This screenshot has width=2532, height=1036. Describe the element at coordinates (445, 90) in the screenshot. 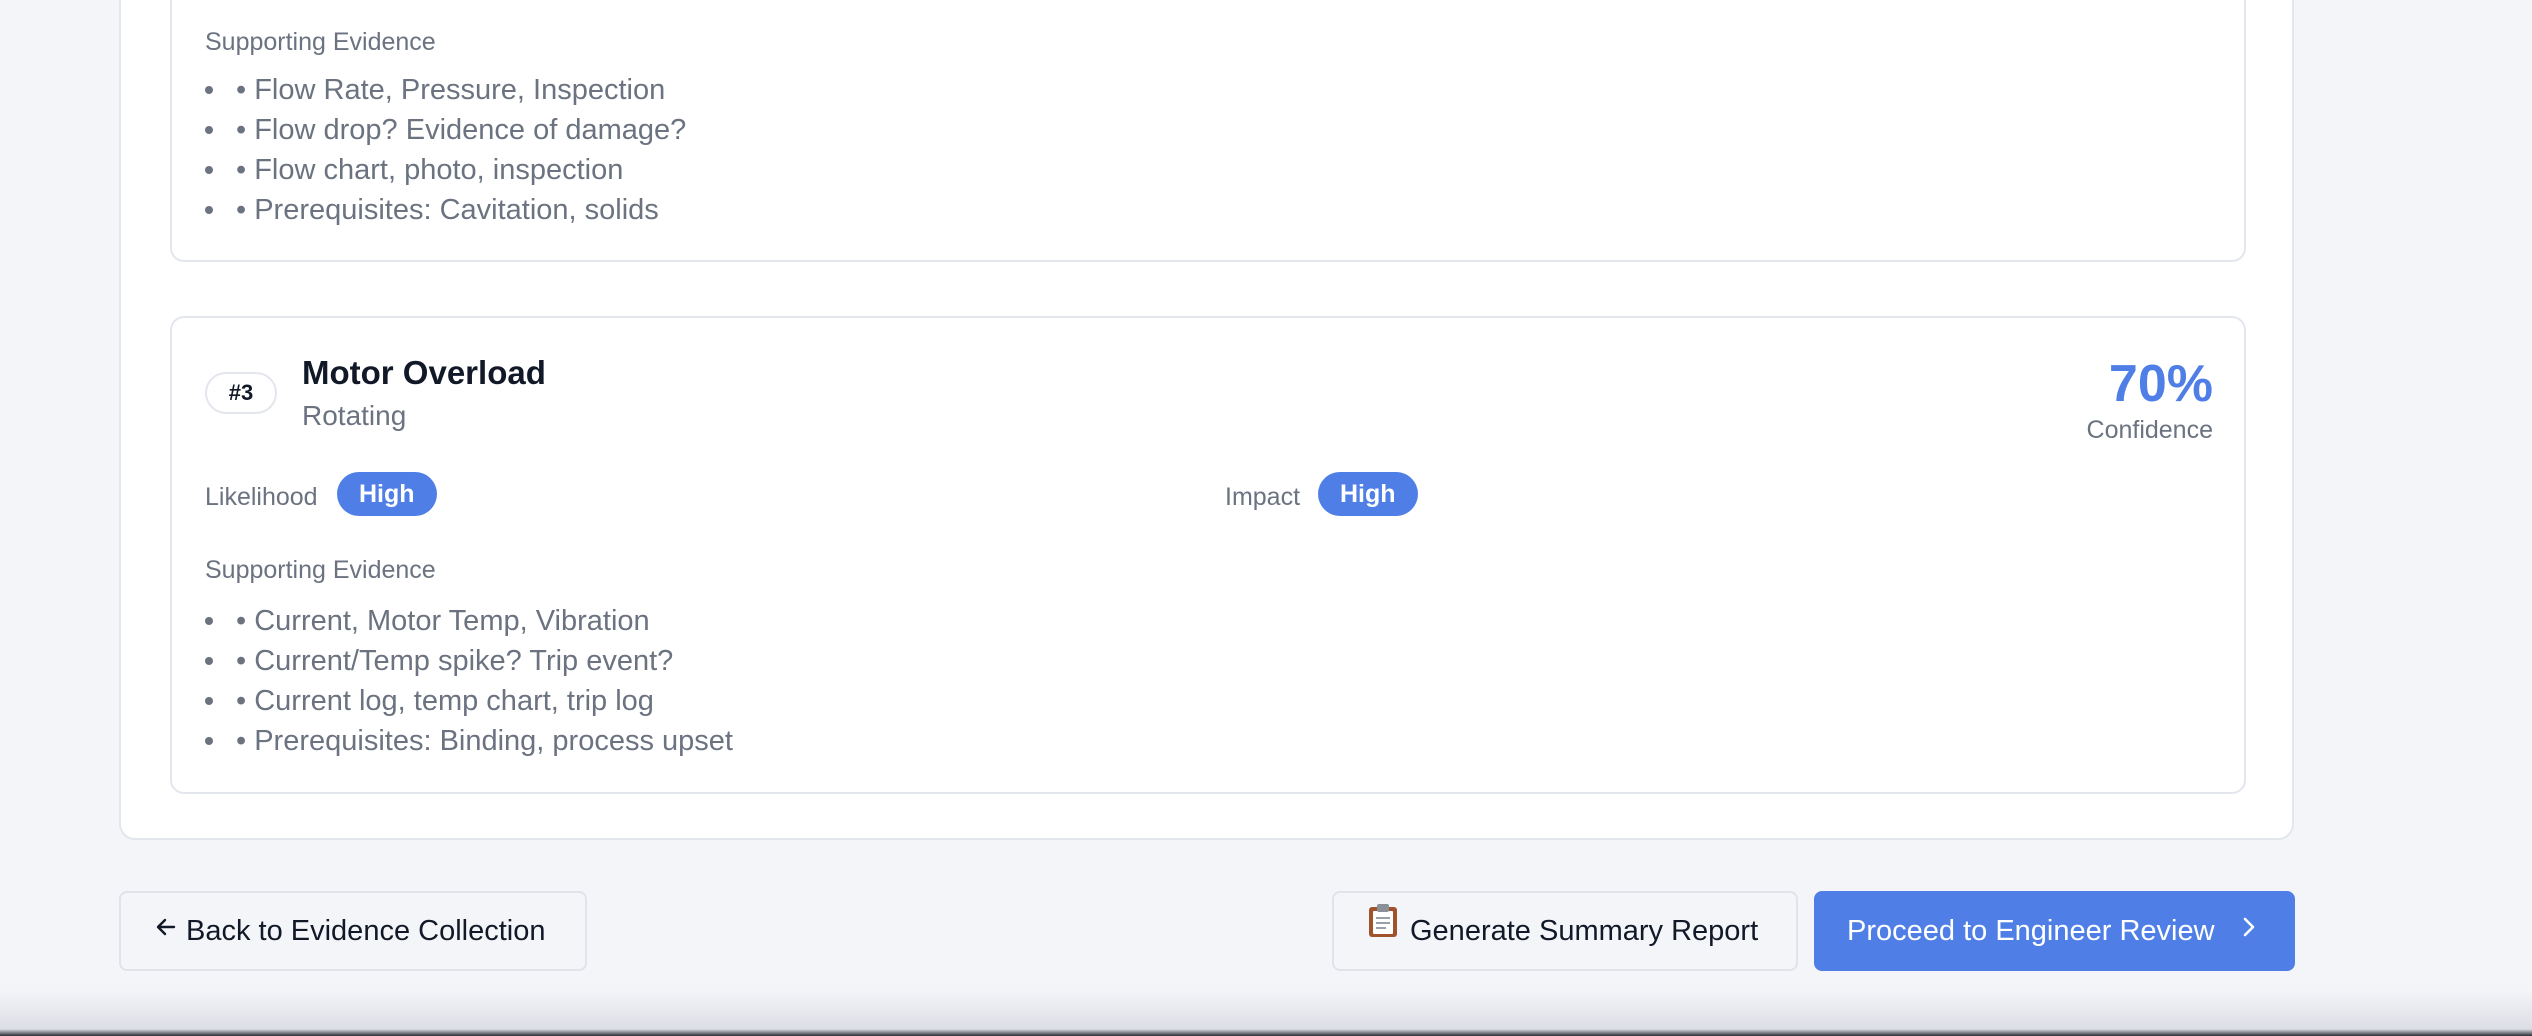

I see `evidence-item: • Flow Rate, Pressure, Inspection` at that location.